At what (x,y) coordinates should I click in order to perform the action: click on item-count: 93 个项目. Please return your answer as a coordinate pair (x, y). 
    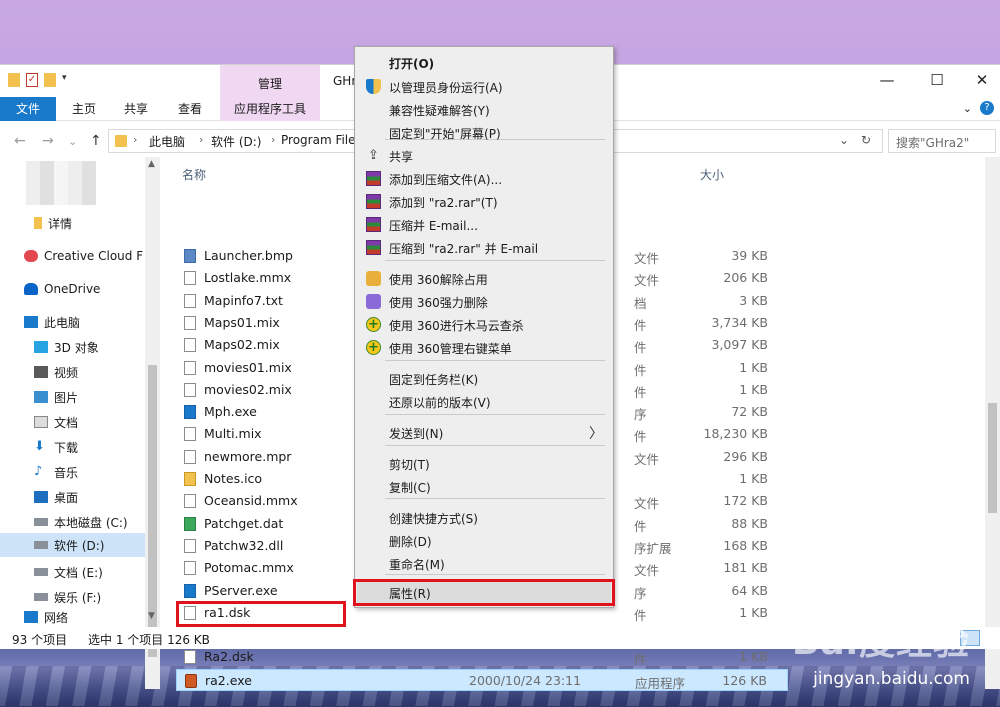
    Looking at the image, I should click on (40, 640).